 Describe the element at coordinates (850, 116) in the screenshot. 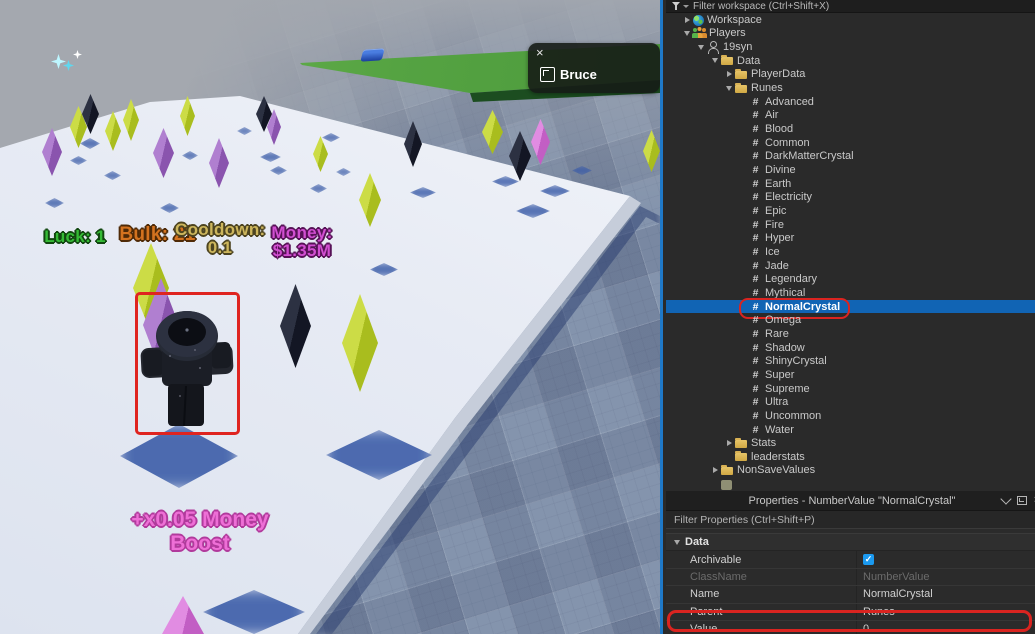

I see `tree-item-air: # Air` at that location.